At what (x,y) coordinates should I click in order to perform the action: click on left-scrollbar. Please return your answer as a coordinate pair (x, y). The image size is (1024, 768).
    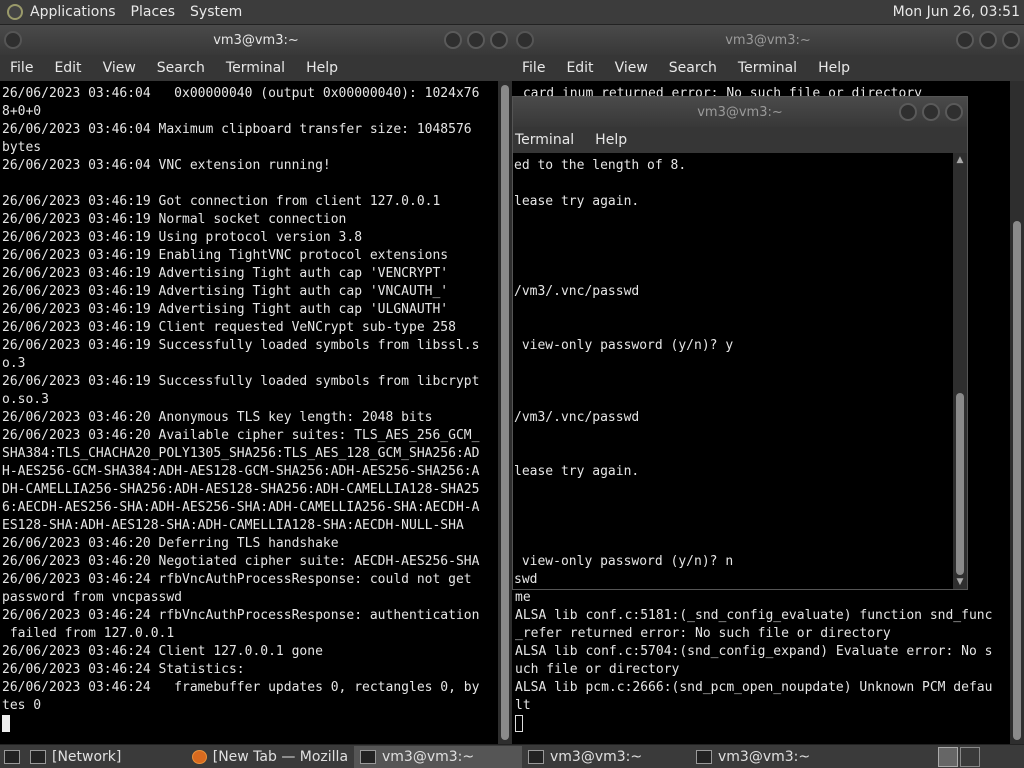
    Looking at the image, I should click on (505, 412).